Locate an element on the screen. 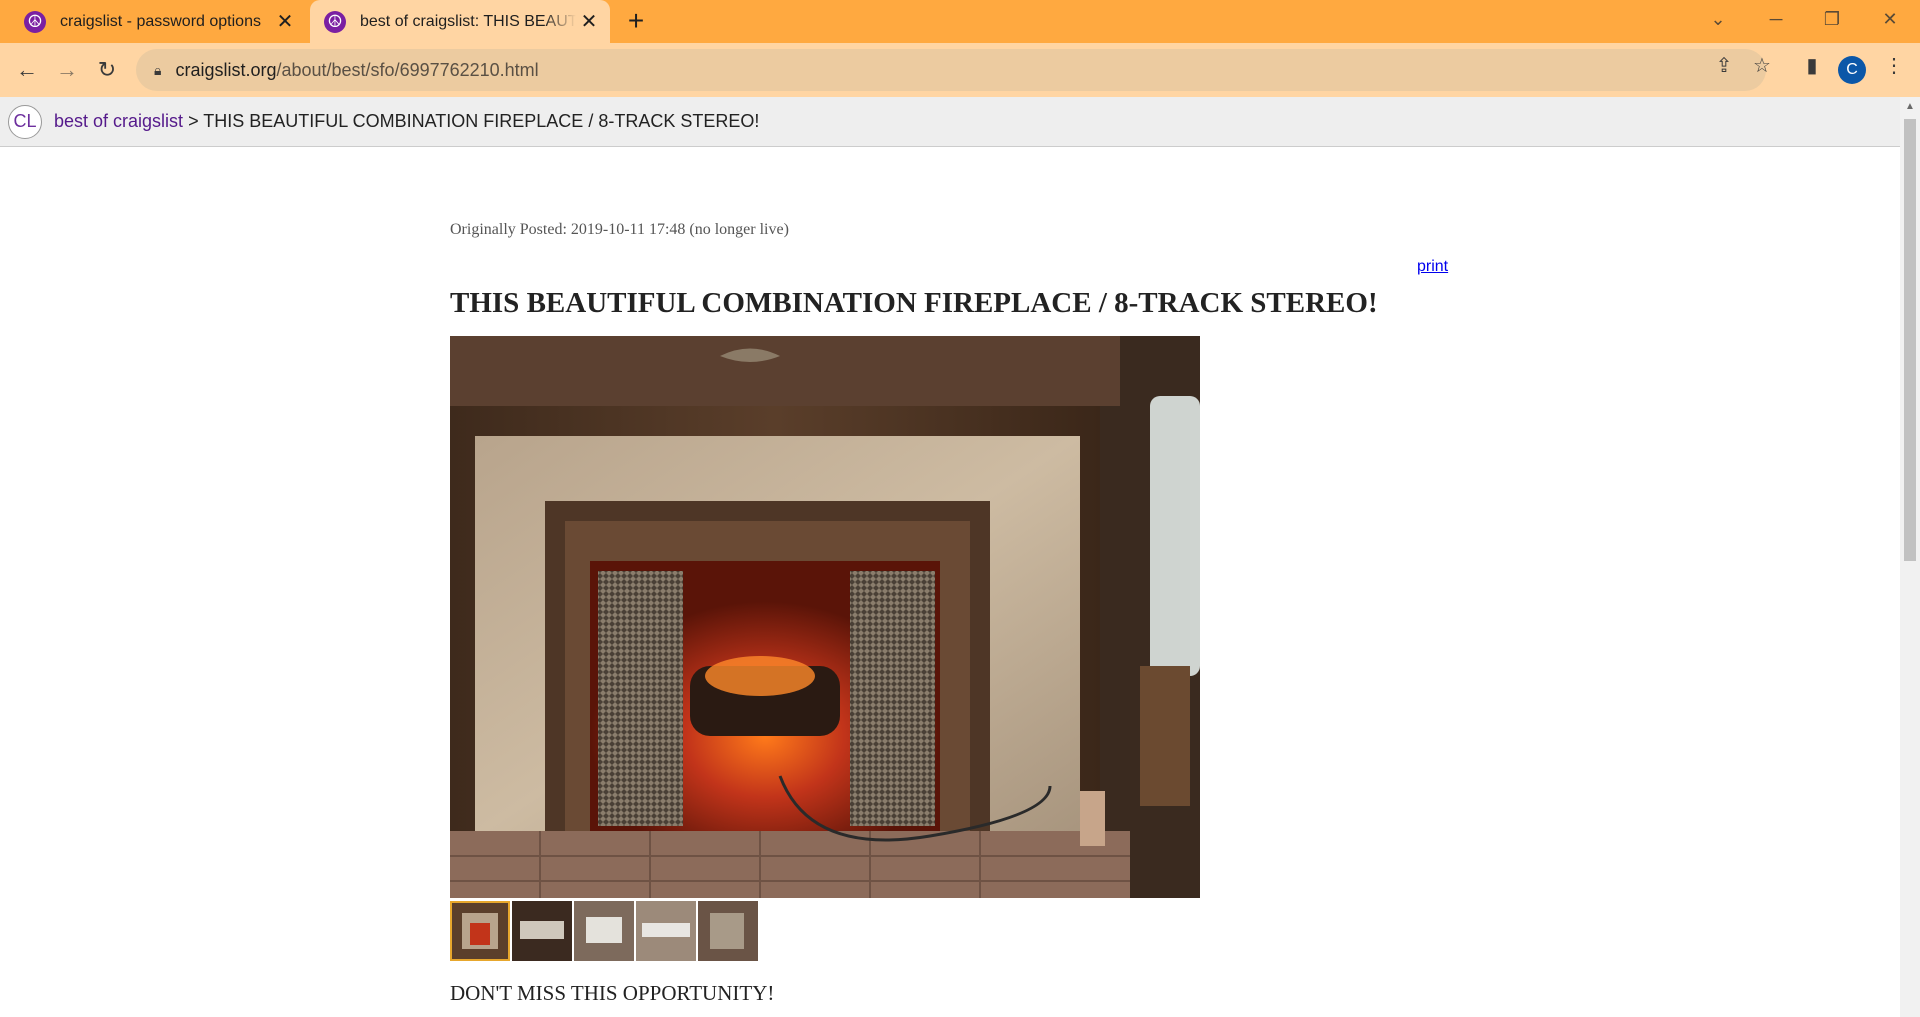 This screenshot has width=1920, height=1017. side-panel-icon: ▮ is located at coordinates (1812, 65).